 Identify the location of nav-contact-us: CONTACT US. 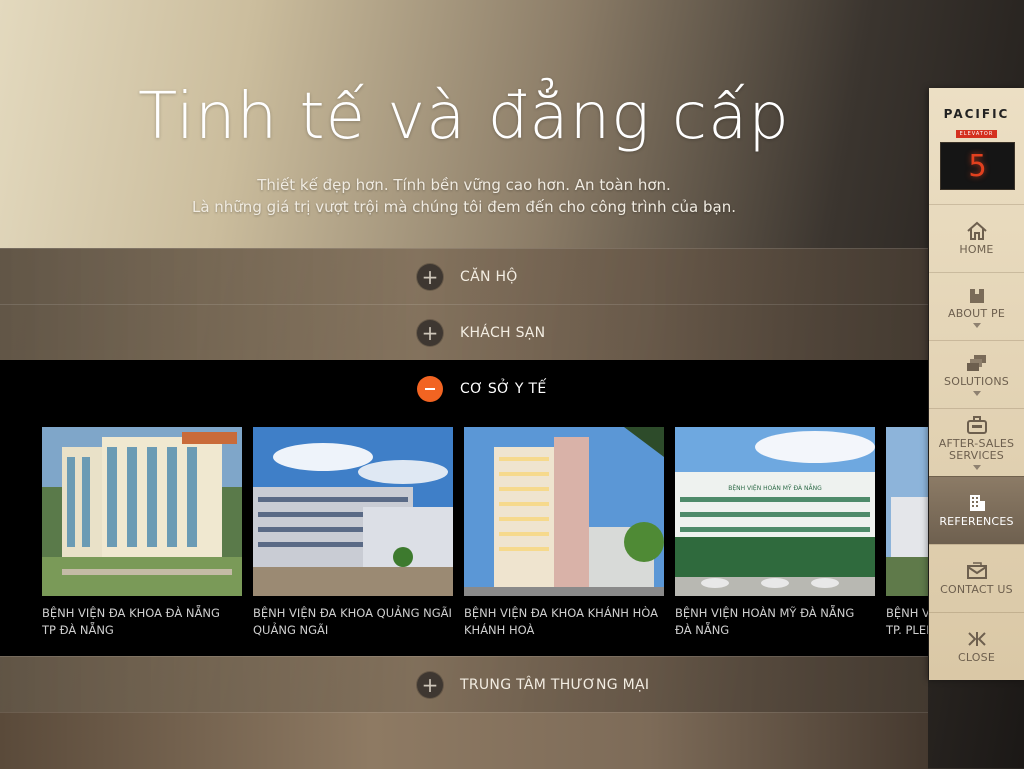
(976, 578).